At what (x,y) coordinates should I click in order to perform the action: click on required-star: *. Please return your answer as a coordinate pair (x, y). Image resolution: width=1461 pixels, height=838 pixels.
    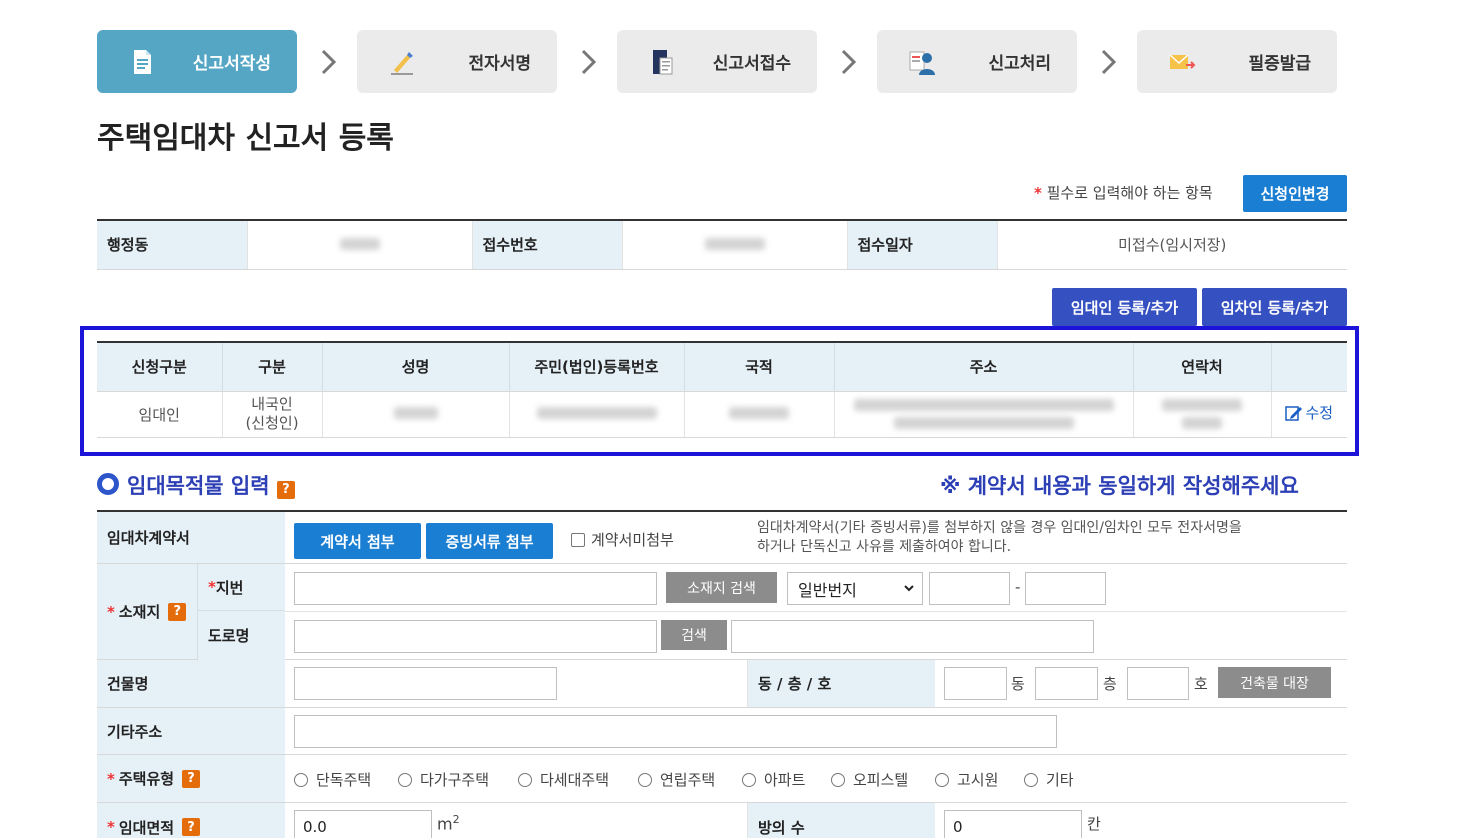
    Looking at the image, I should click on (1038, 193).